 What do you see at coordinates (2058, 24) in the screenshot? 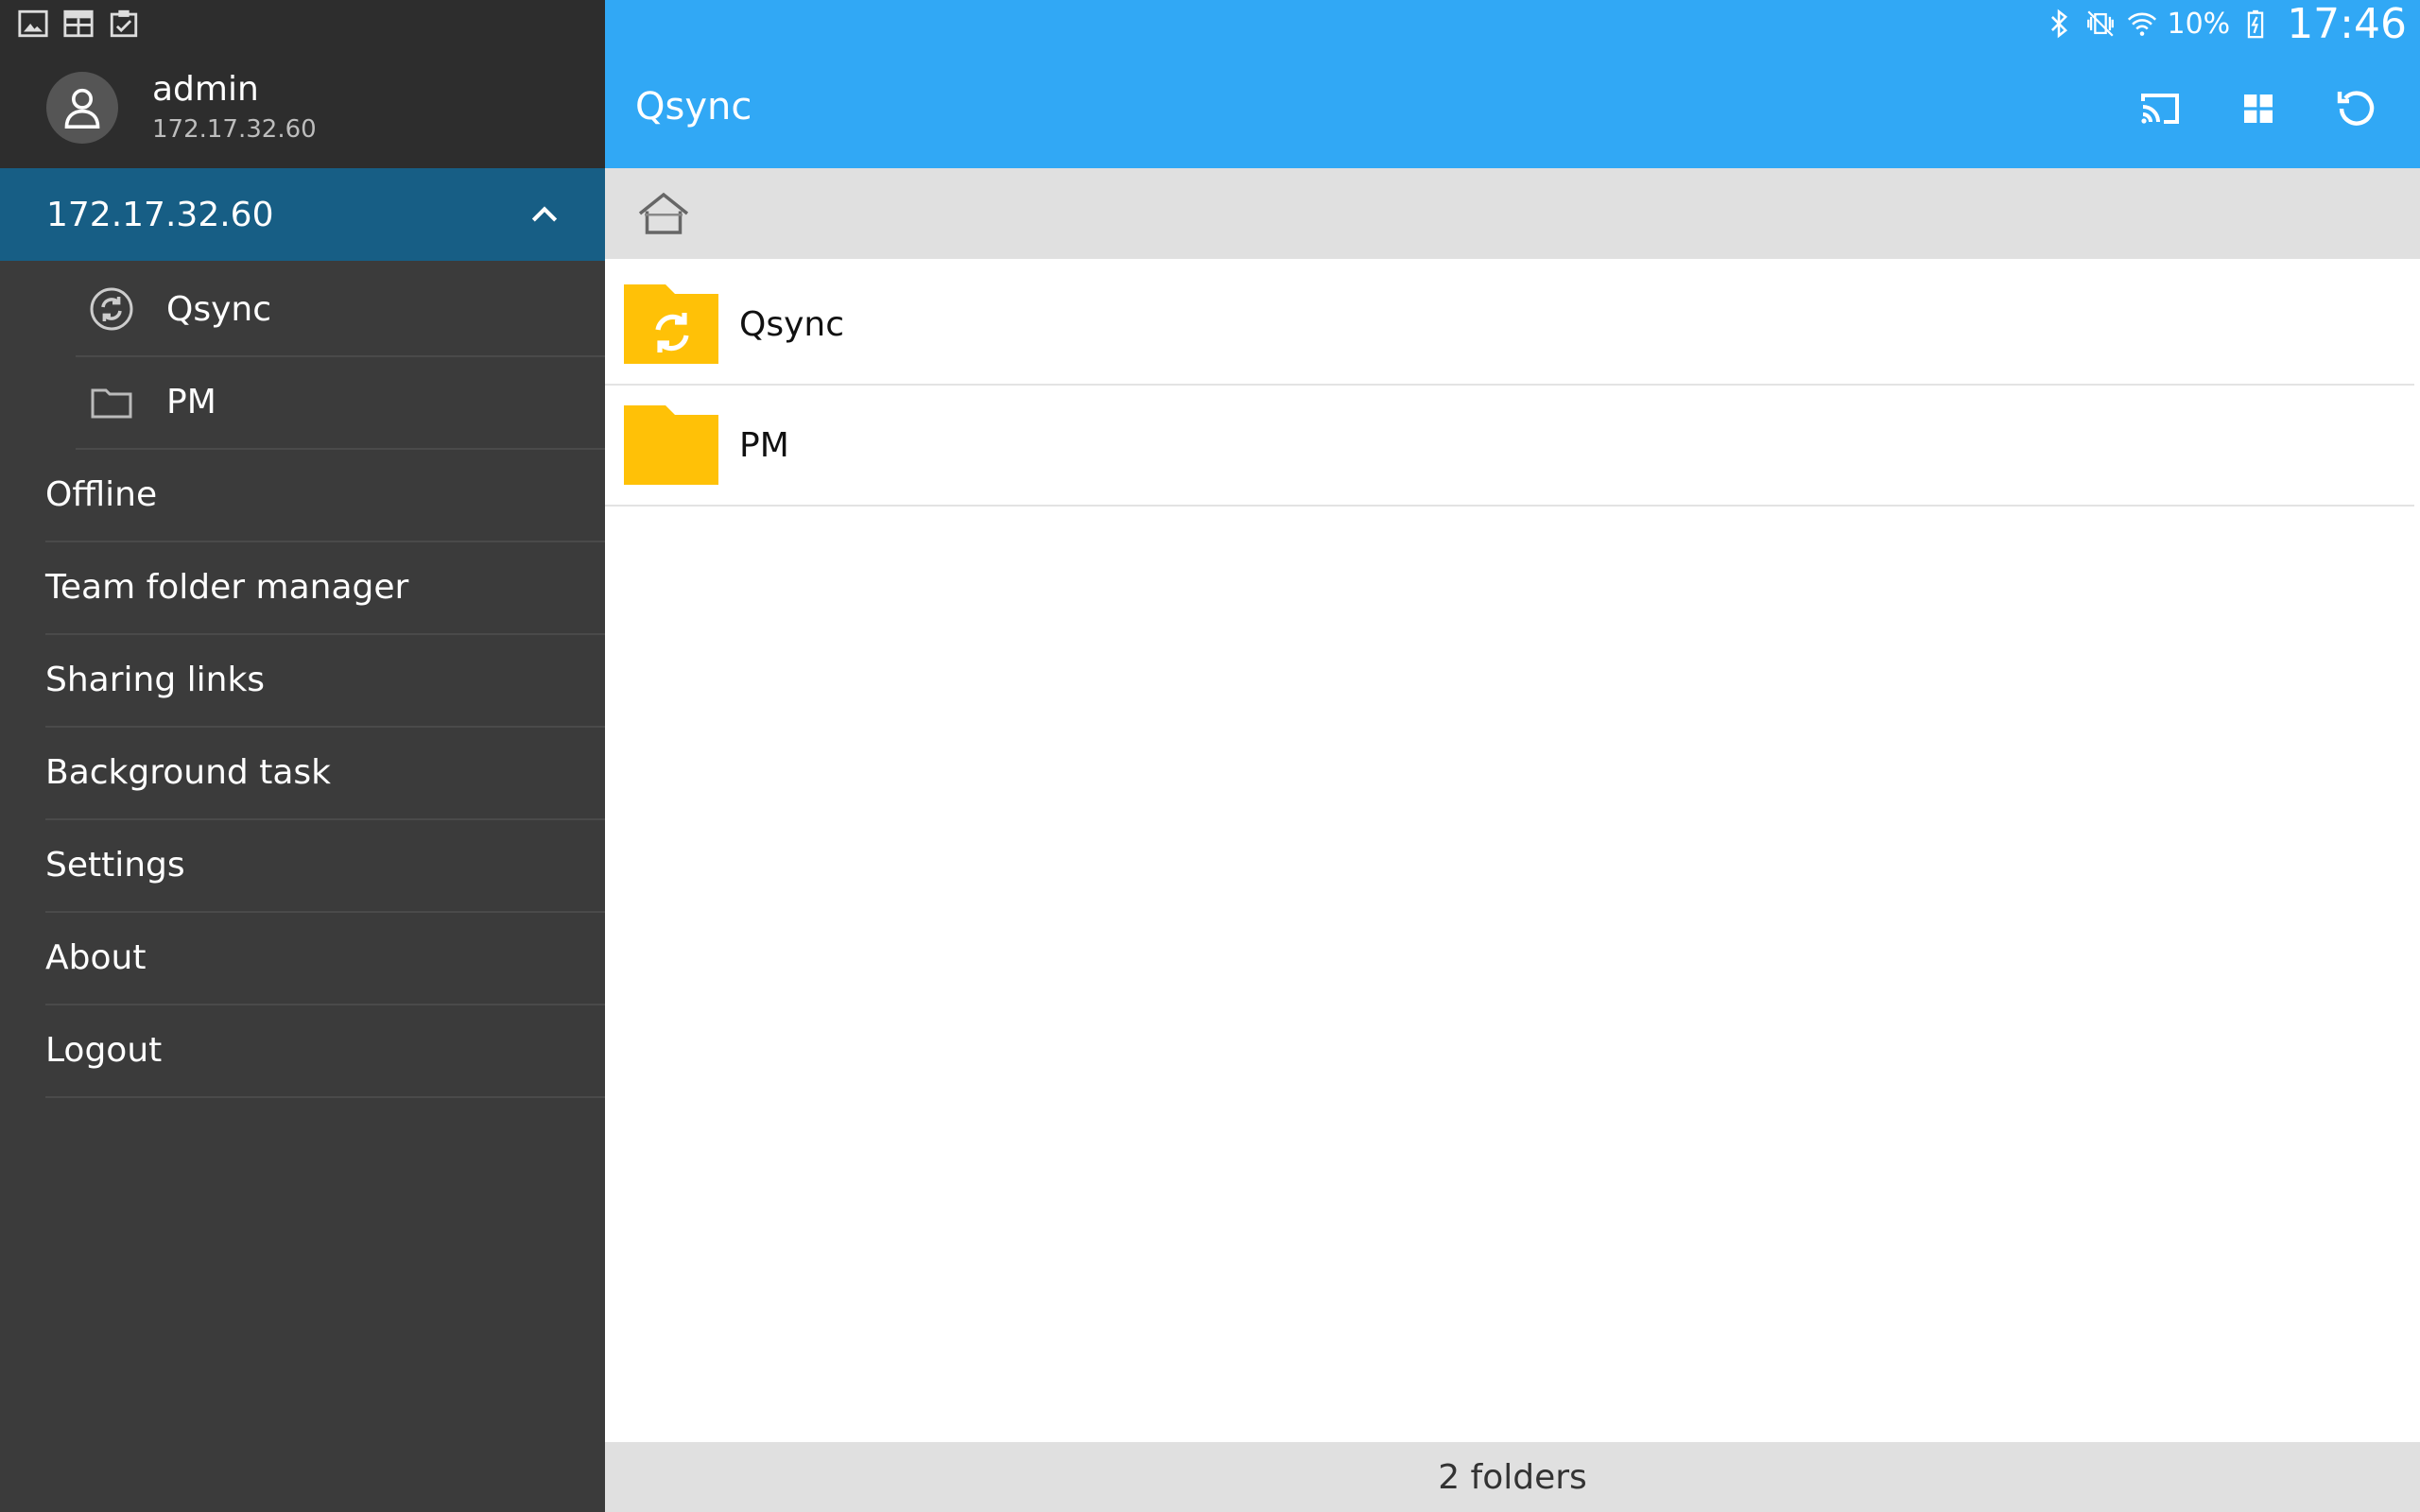
I see `bluetooth-icon` at bounding box center [2058, 24].